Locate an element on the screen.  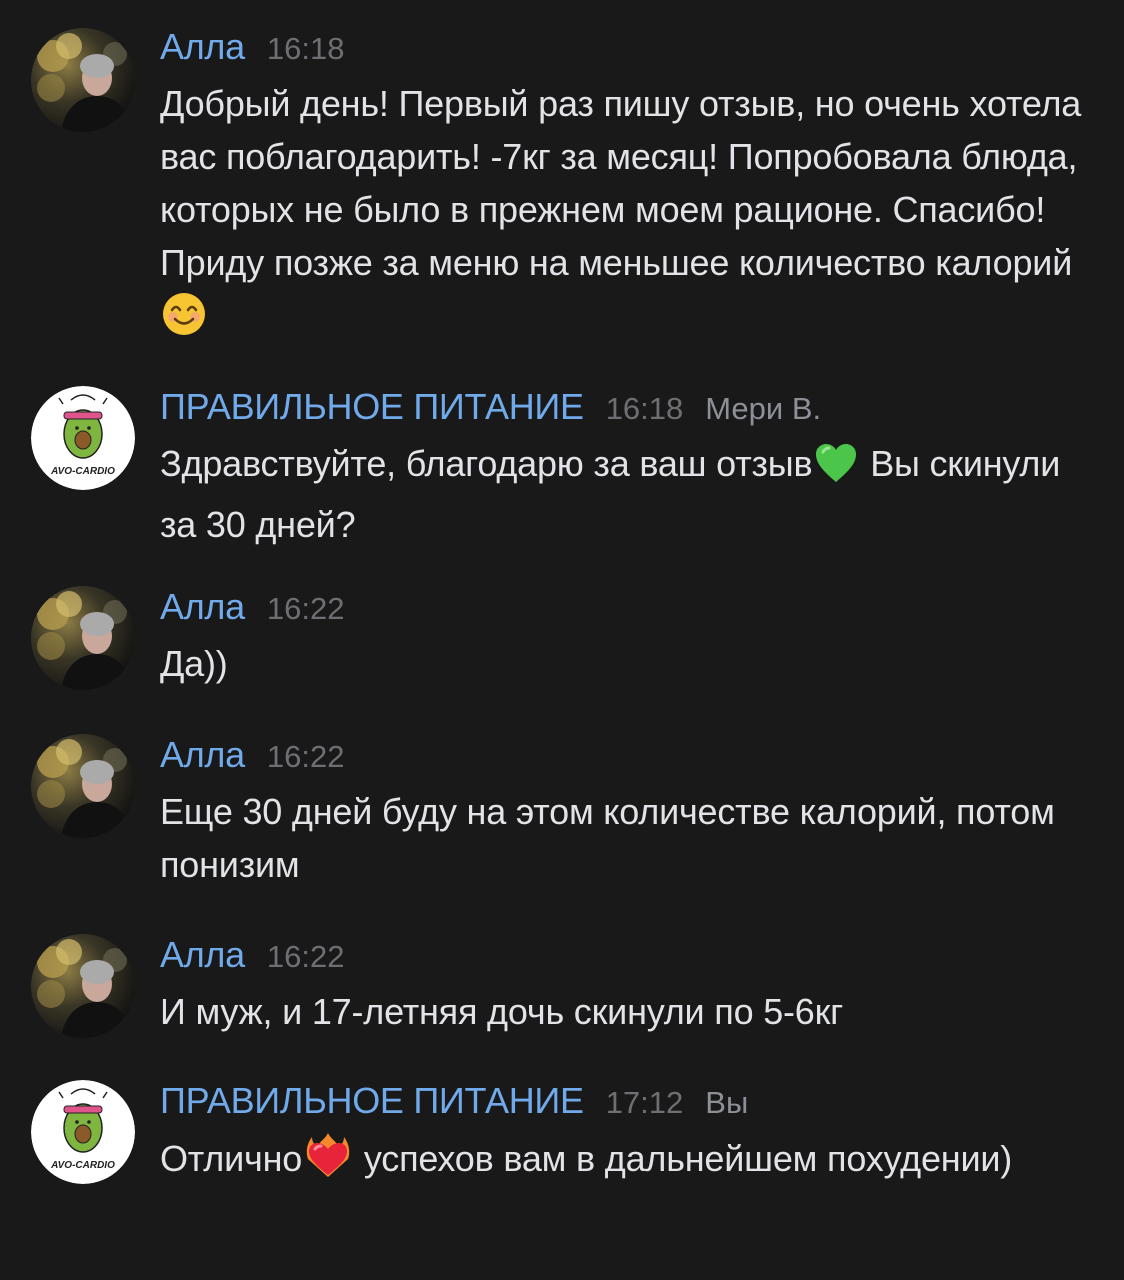
message-text-content: Здравствуйте, благодарю за ваш отзыв is located at coordinates (486, 463).